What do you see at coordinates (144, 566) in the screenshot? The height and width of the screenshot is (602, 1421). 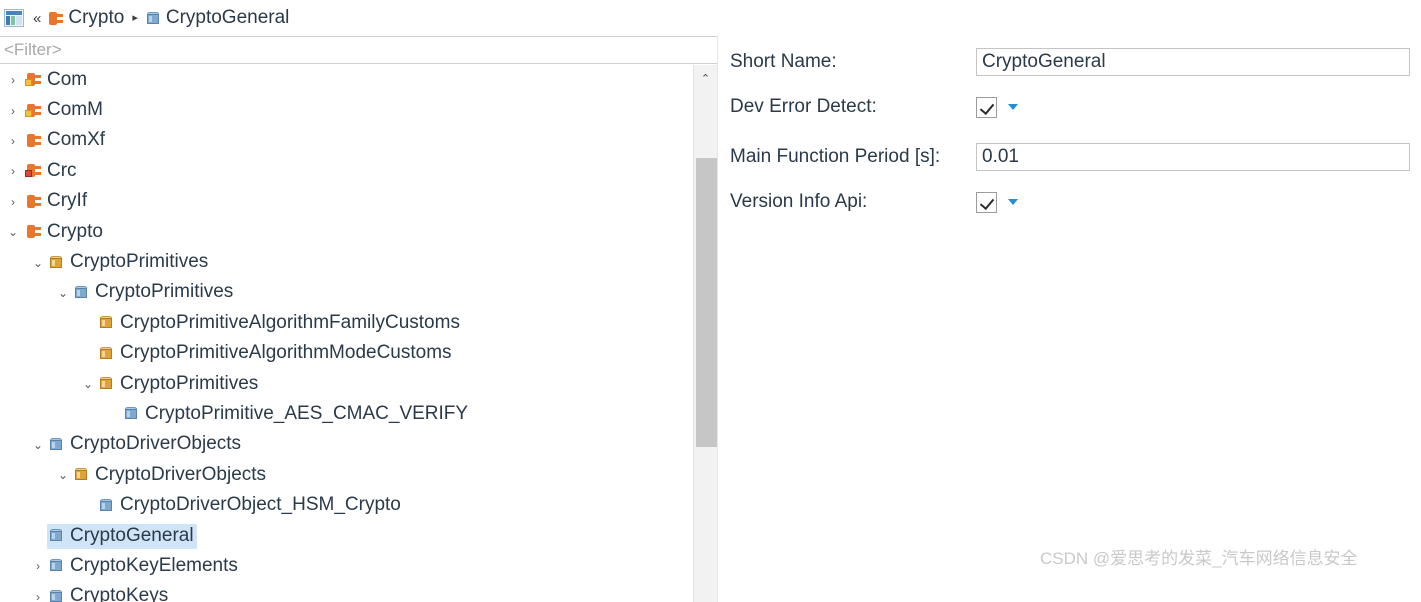 I see `tree-row-content: CryptoKeyElements` at bounding box center [144, 566].